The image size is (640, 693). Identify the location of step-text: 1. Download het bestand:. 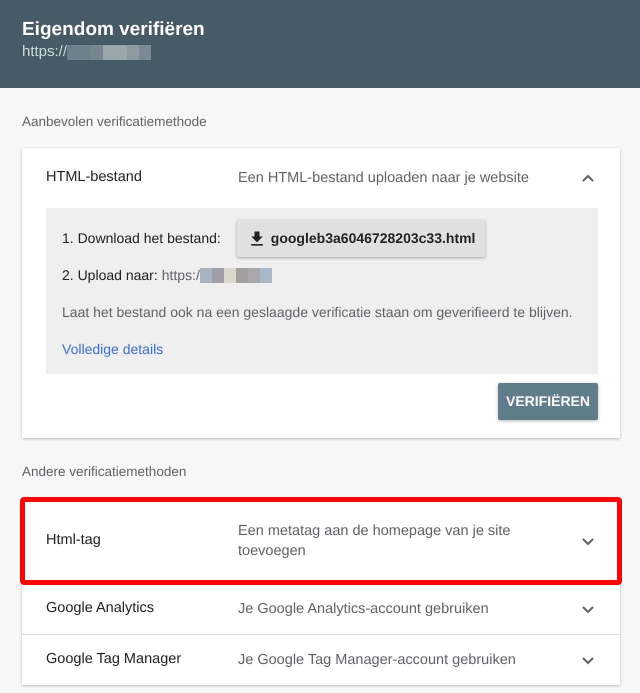
(141, 238).